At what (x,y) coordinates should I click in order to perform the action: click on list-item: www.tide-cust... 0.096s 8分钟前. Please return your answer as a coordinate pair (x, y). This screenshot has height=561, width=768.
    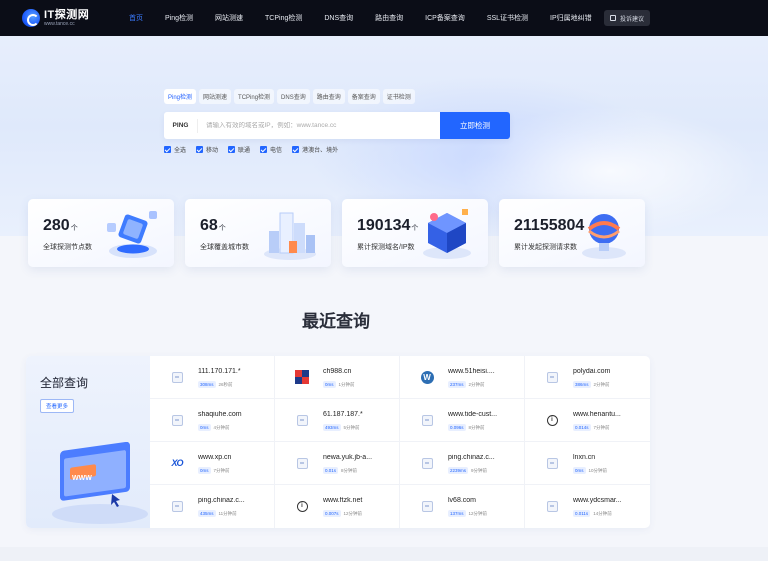
    Looking at the image, I should click on (462, 420).